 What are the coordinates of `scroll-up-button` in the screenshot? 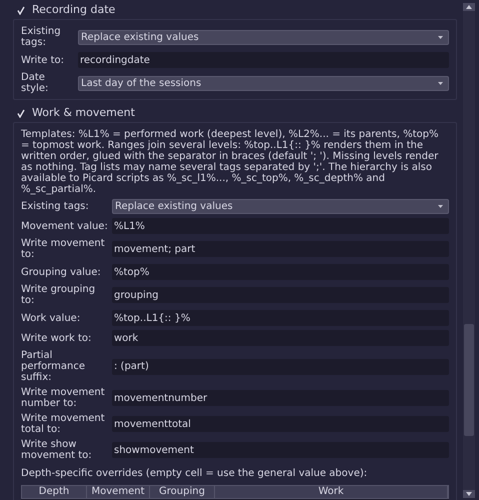 It's located at (469, 7).